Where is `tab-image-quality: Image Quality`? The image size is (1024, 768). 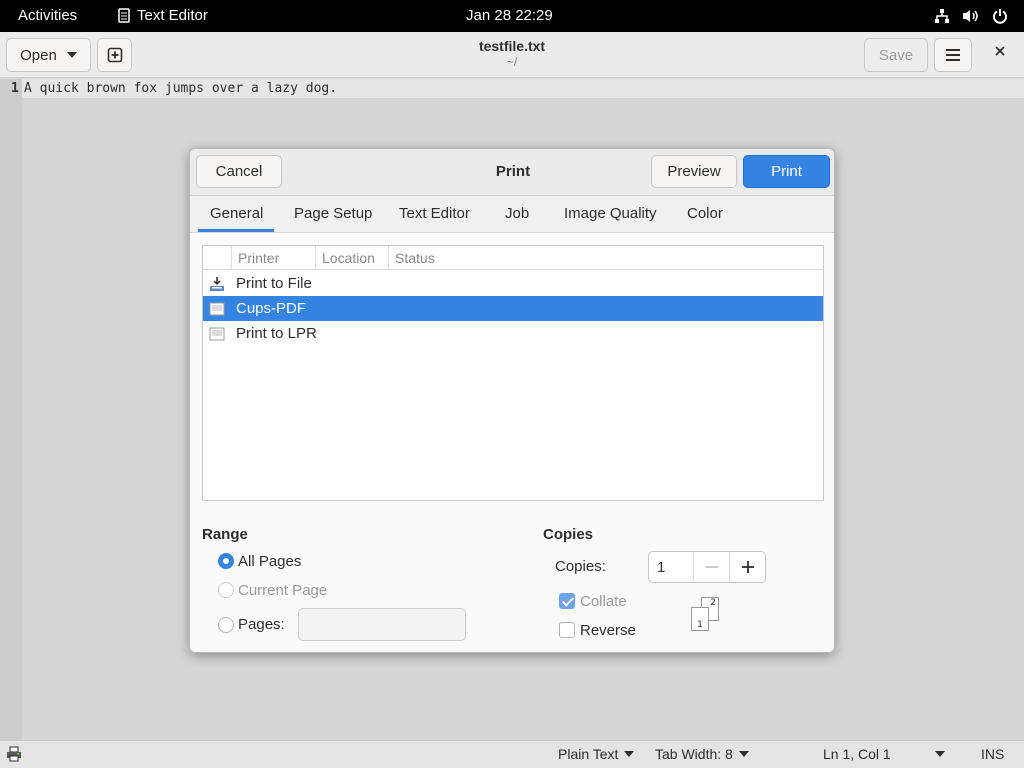 tab-image-quality: Image Quality is located at coordinates (610, 213).